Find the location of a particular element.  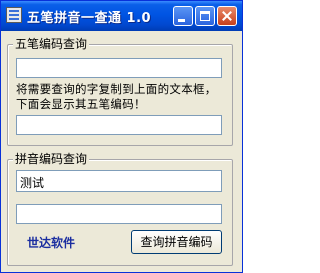

wubi-output is located at coordinates (119, 125).